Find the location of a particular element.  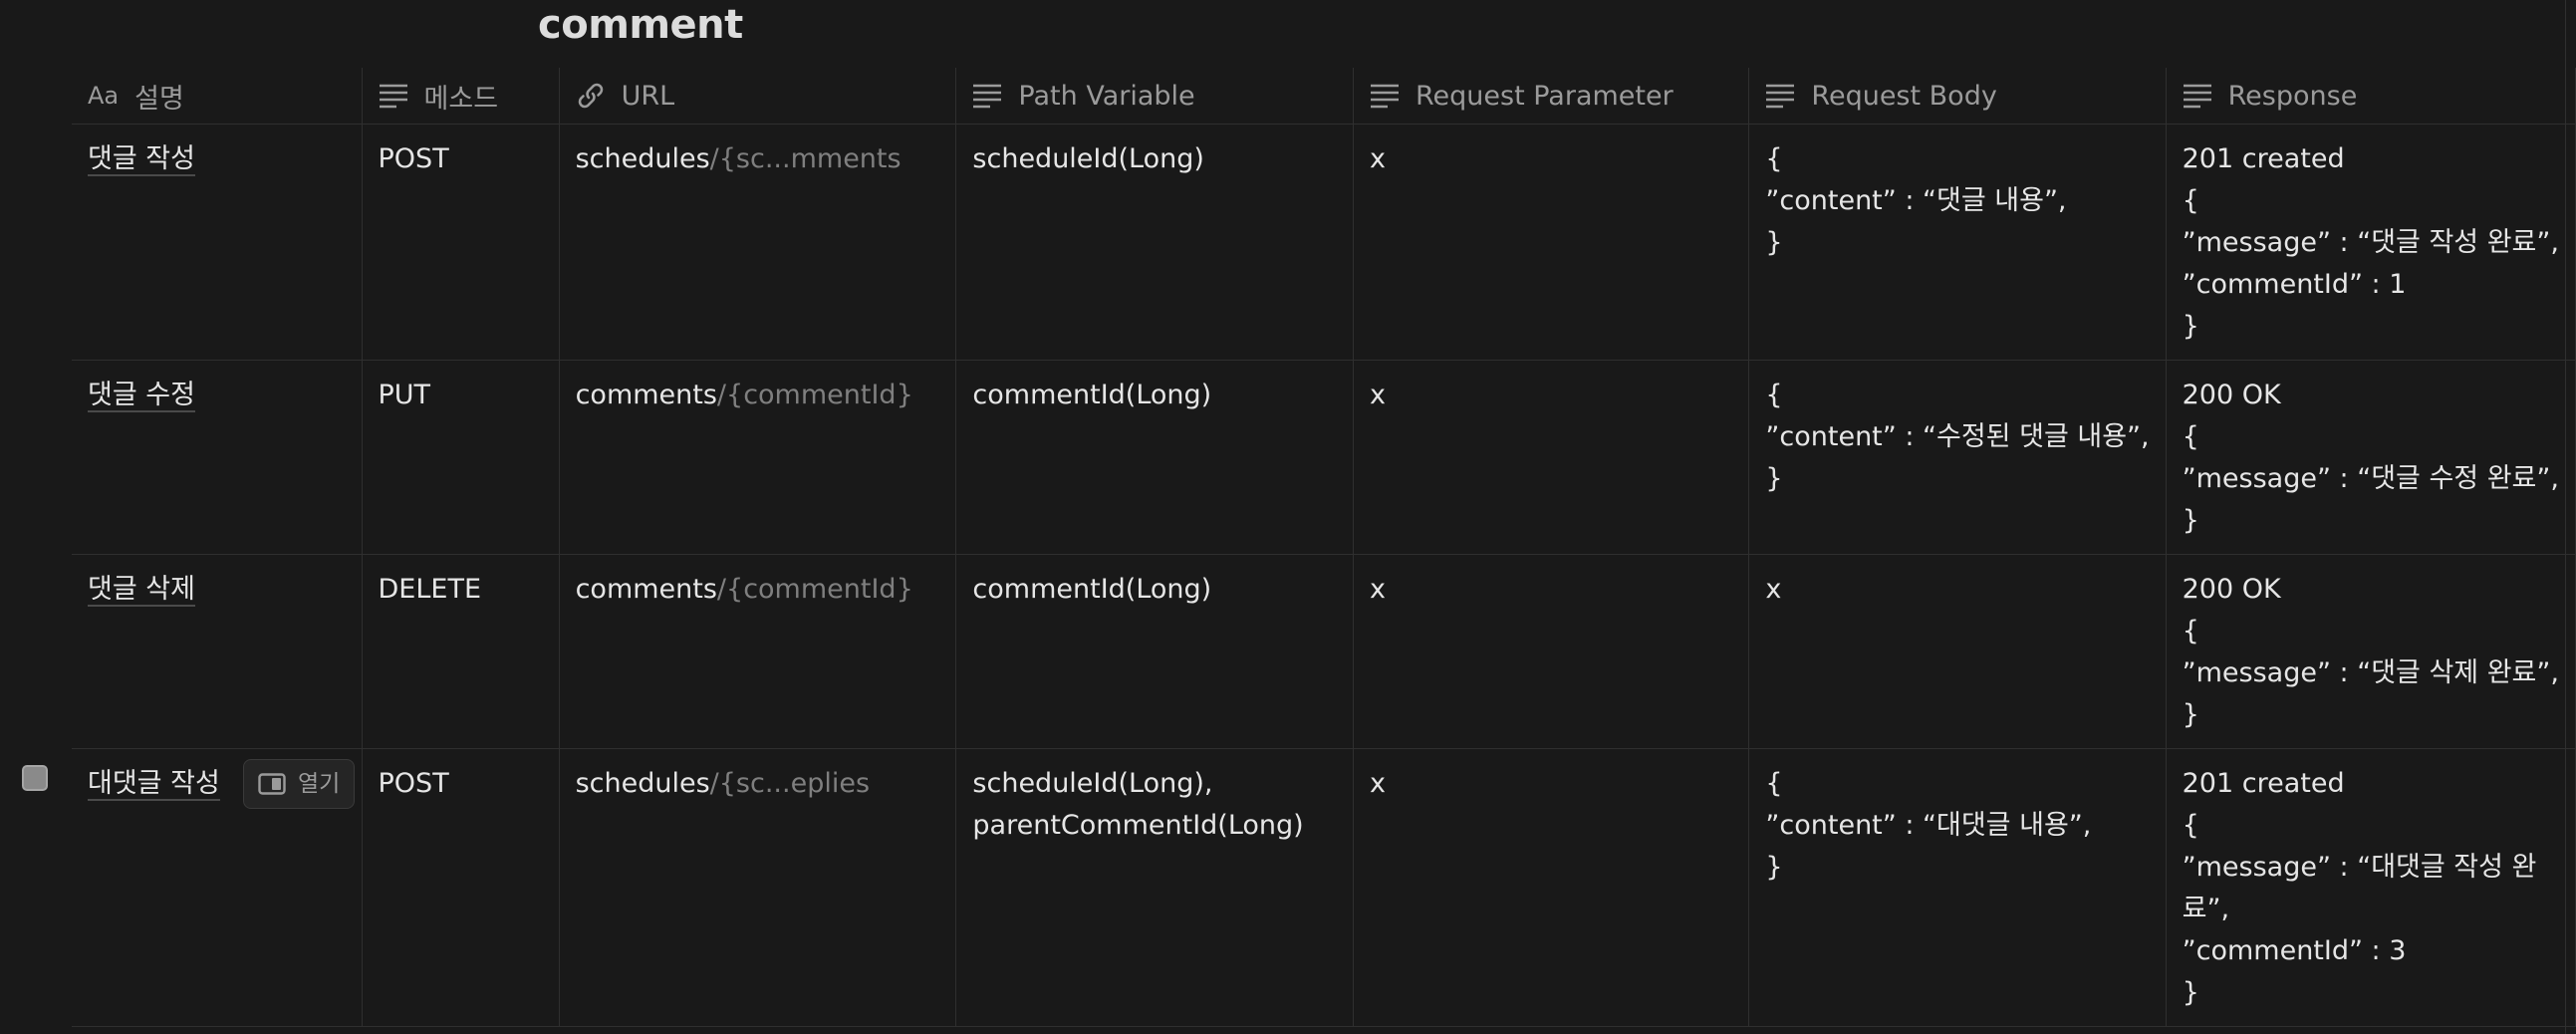

cell-method: DELETE is located at coordinates (461, 651).